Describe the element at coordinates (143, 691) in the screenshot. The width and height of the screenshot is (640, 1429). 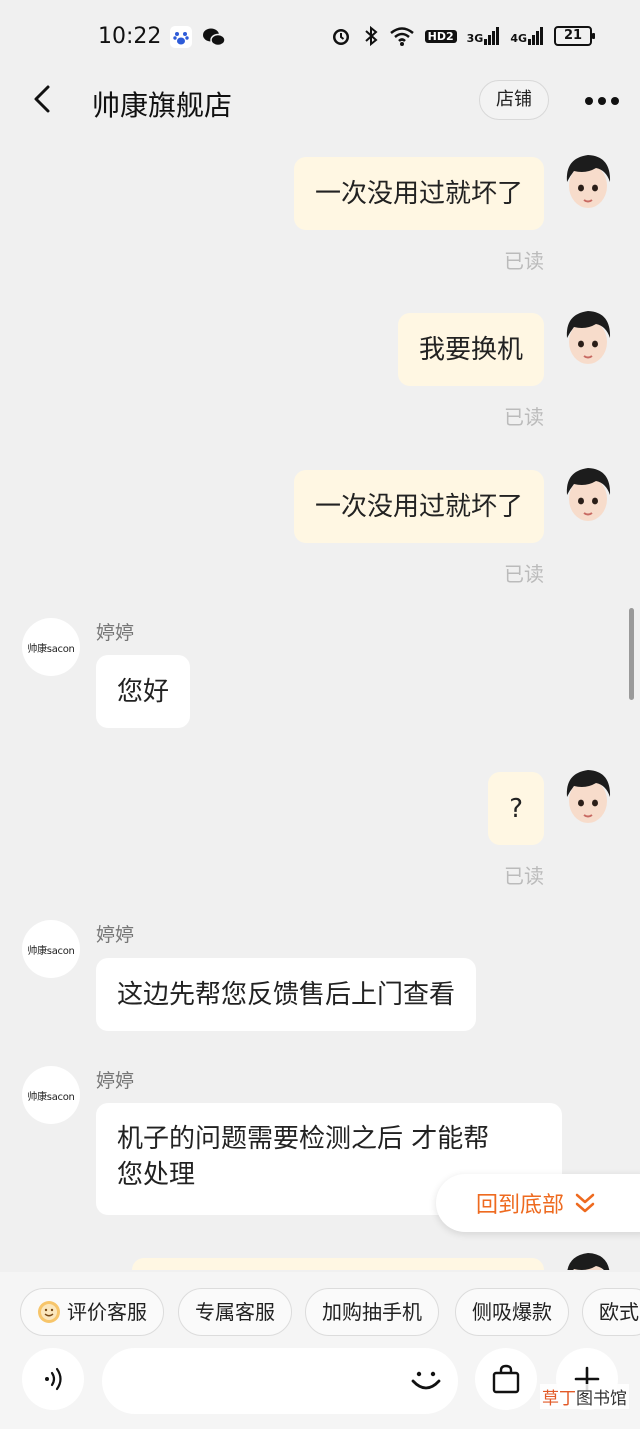
I see `message-bubble-other: 您好` at that location.